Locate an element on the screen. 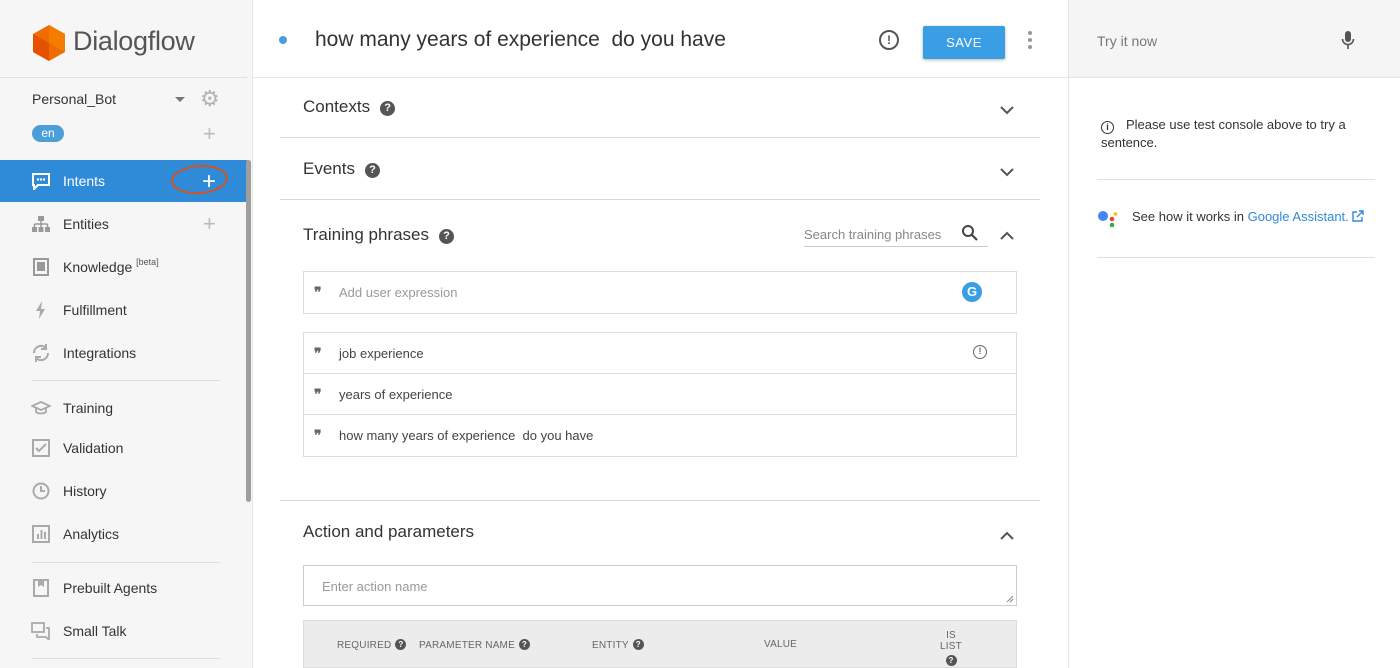 The image size is (1400, 668). ga-prefix: See how it works in is located at coordinates (1190, 216).